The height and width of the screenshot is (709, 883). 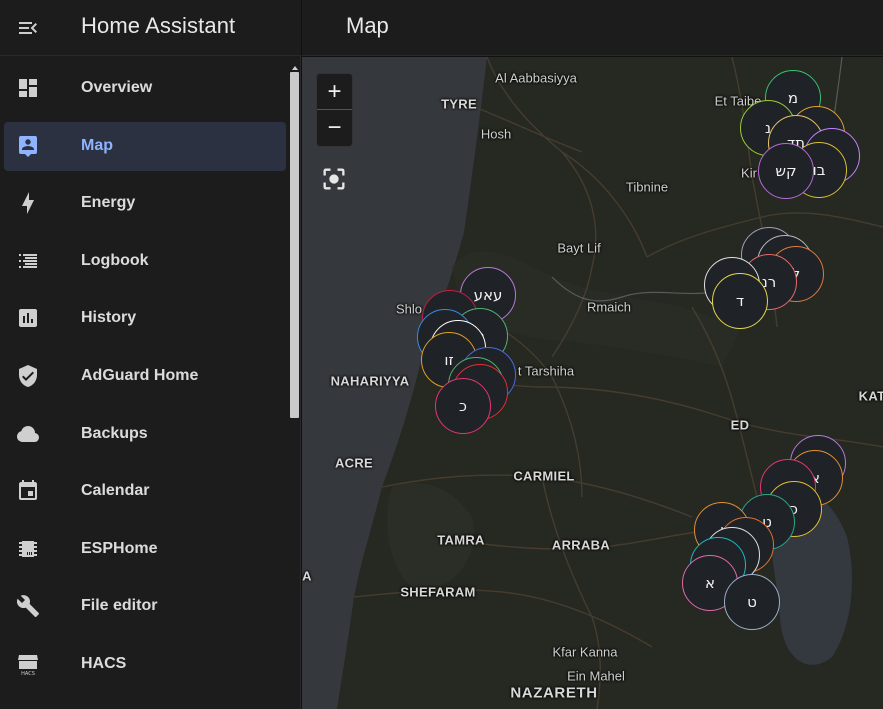 I want to click on map-place-label: ARRABA, so click(x=581, y=545).